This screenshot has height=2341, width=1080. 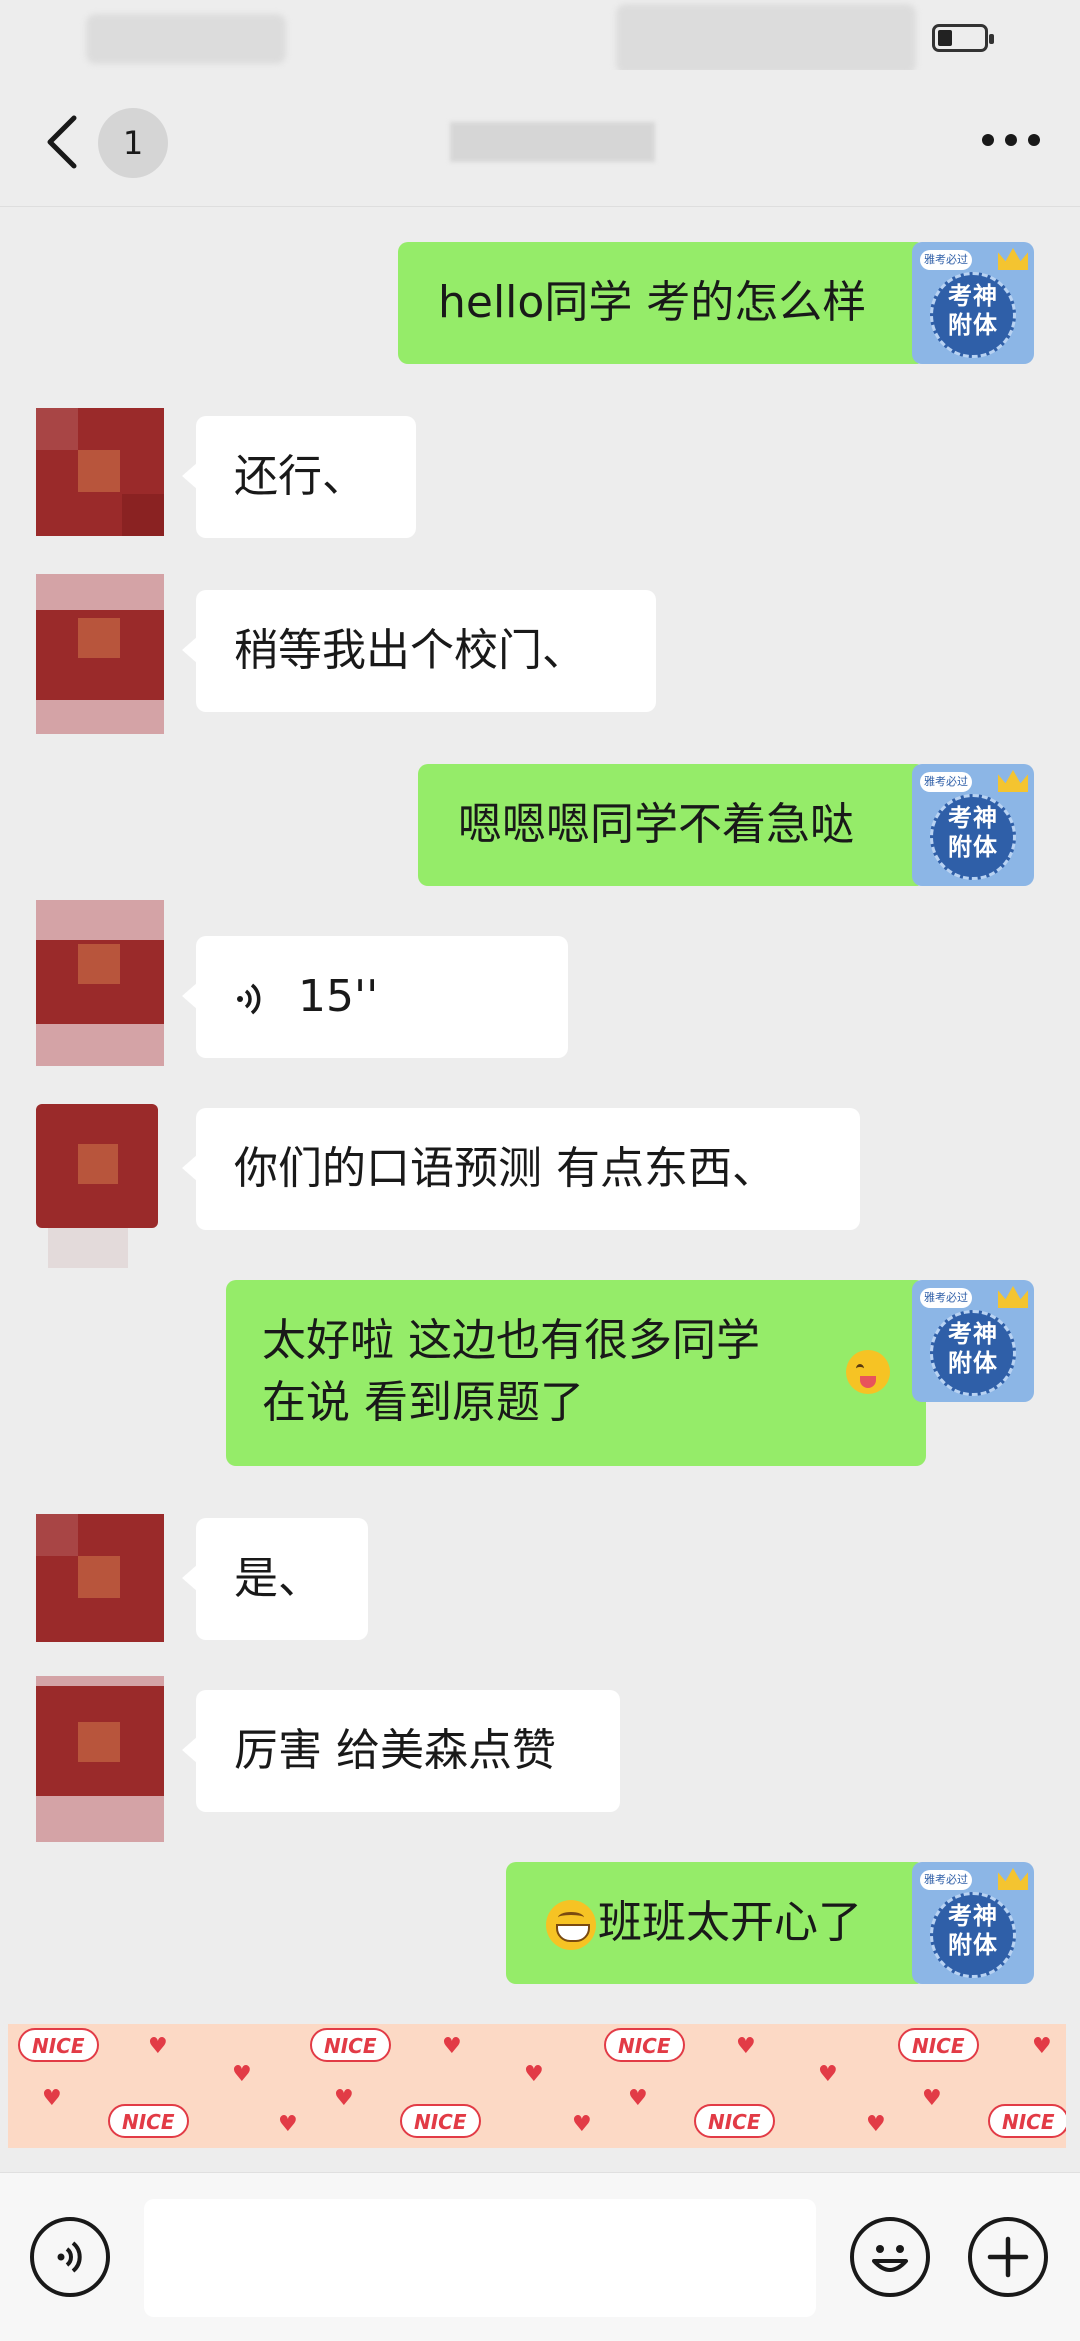 I want to click on contact-message-bubble: 稍等我出个校门、, so click(x=419, y=651).